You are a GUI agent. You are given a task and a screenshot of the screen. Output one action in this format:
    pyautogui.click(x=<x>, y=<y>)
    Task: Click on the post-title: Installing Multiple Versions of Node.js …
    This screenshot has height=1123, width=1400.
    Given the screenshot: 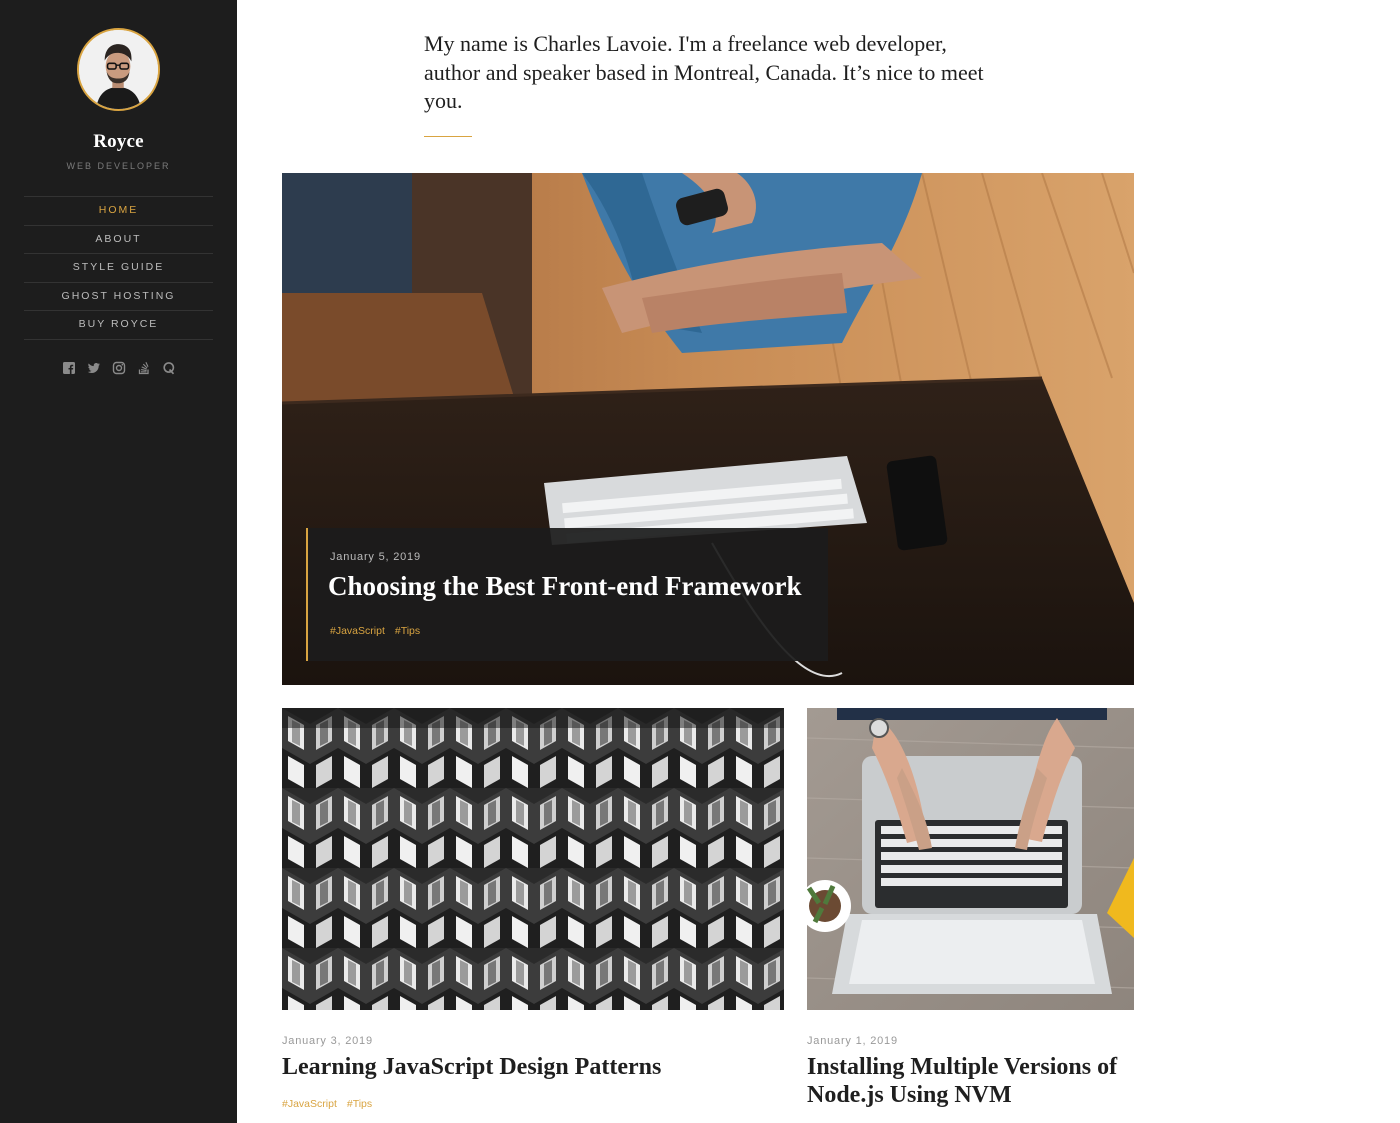 What is the action you would take?
    pyautogui.click(x=967, y=1081)
    